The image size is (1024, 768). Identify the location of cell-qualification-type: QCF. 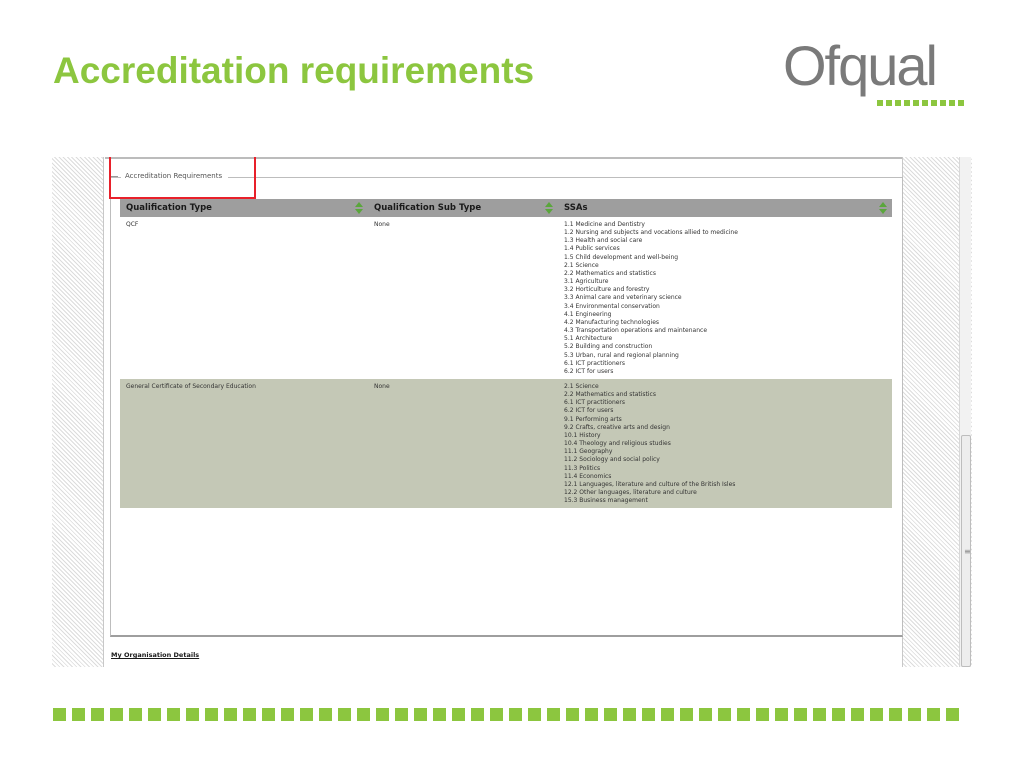
(244, 298).